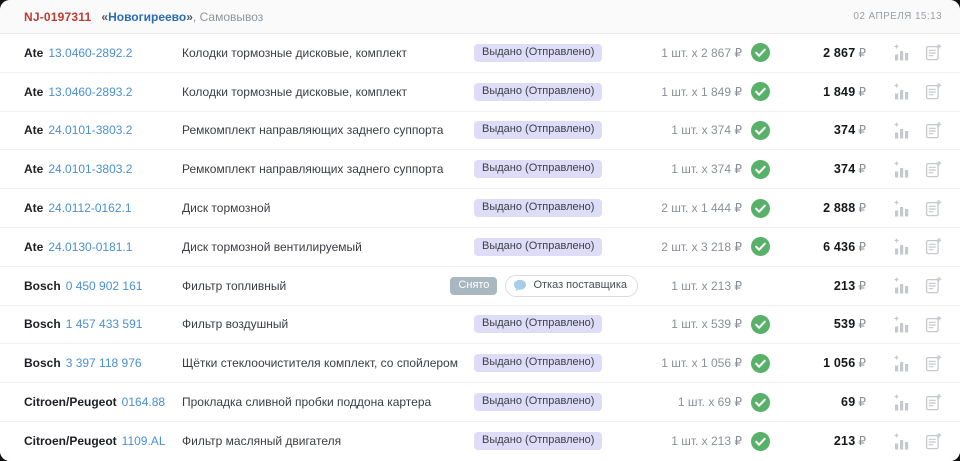  What do you see at coordinates (839, 363) in the screenshot?
I see `row-total-price: 1 056` at bounding box center [839, 363].